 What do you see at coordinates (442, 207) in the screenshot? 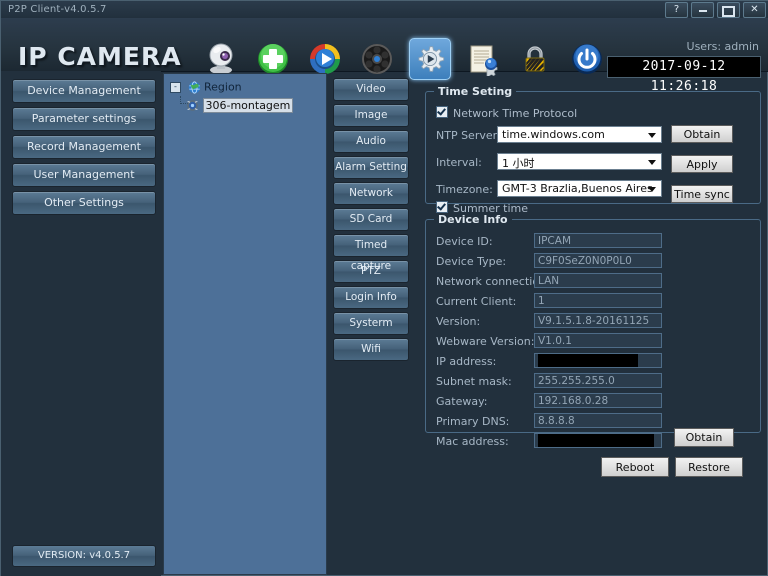
I see `summer-time-checkbox-box` at bounding box center [442, 207].